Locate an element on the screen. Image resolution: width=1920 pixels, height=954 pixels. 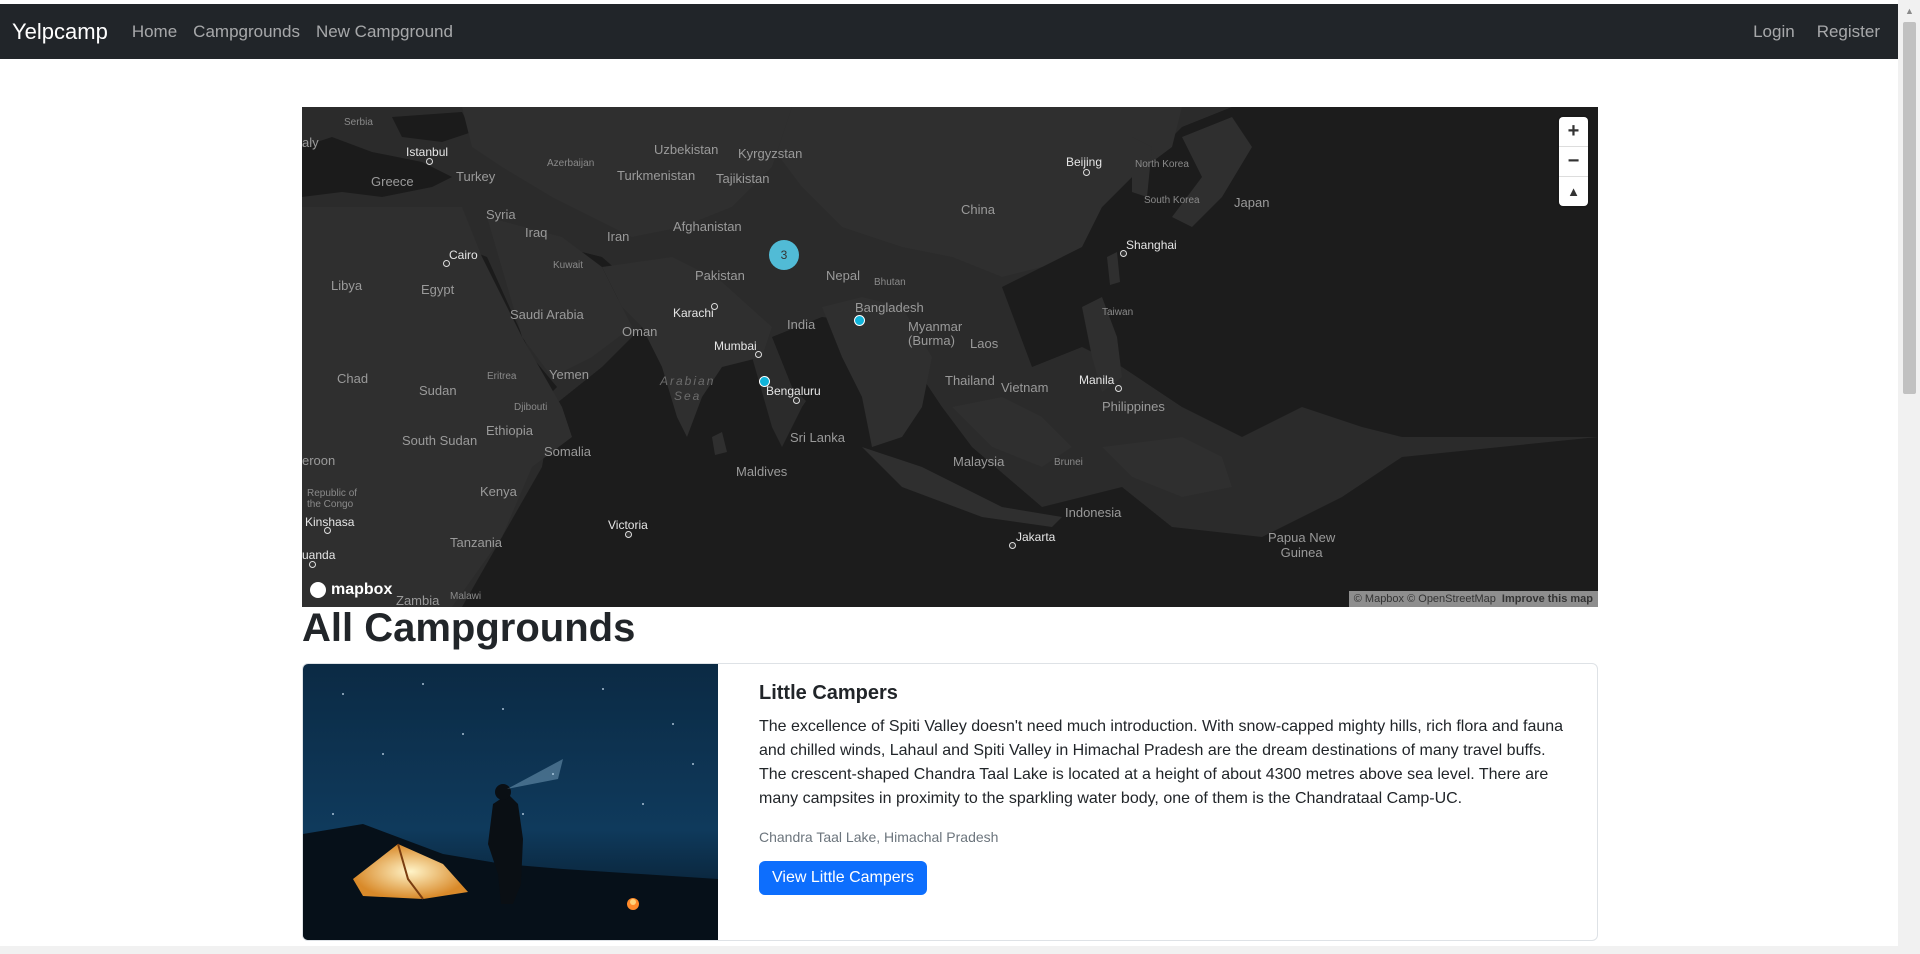
improve-map-link: Improve this map is located at coordinates (1547, 599).